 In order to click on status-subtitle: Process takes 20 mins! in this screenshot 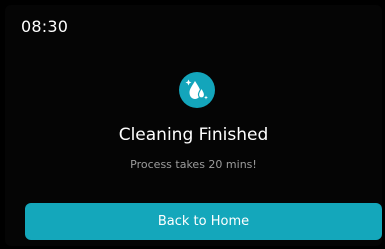, I will do `click(193, 164)`.